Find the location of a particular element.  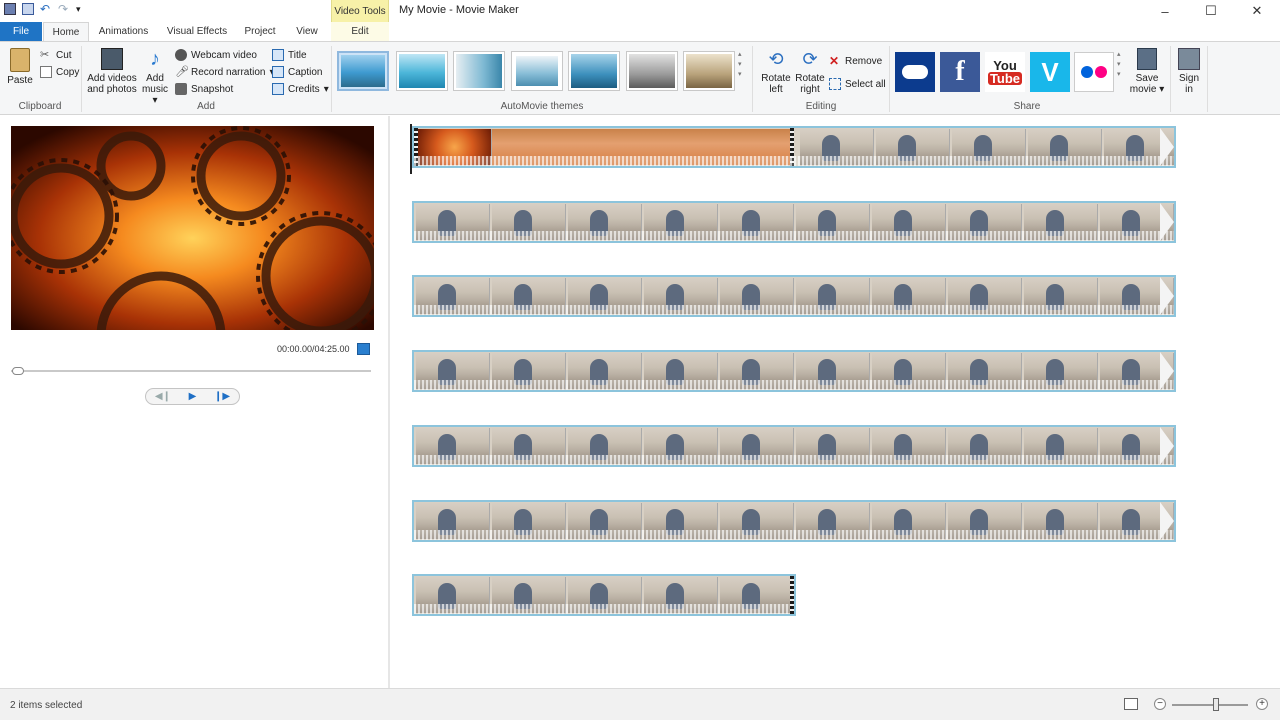

theme-contemporary is located at coordinates (422, 71).